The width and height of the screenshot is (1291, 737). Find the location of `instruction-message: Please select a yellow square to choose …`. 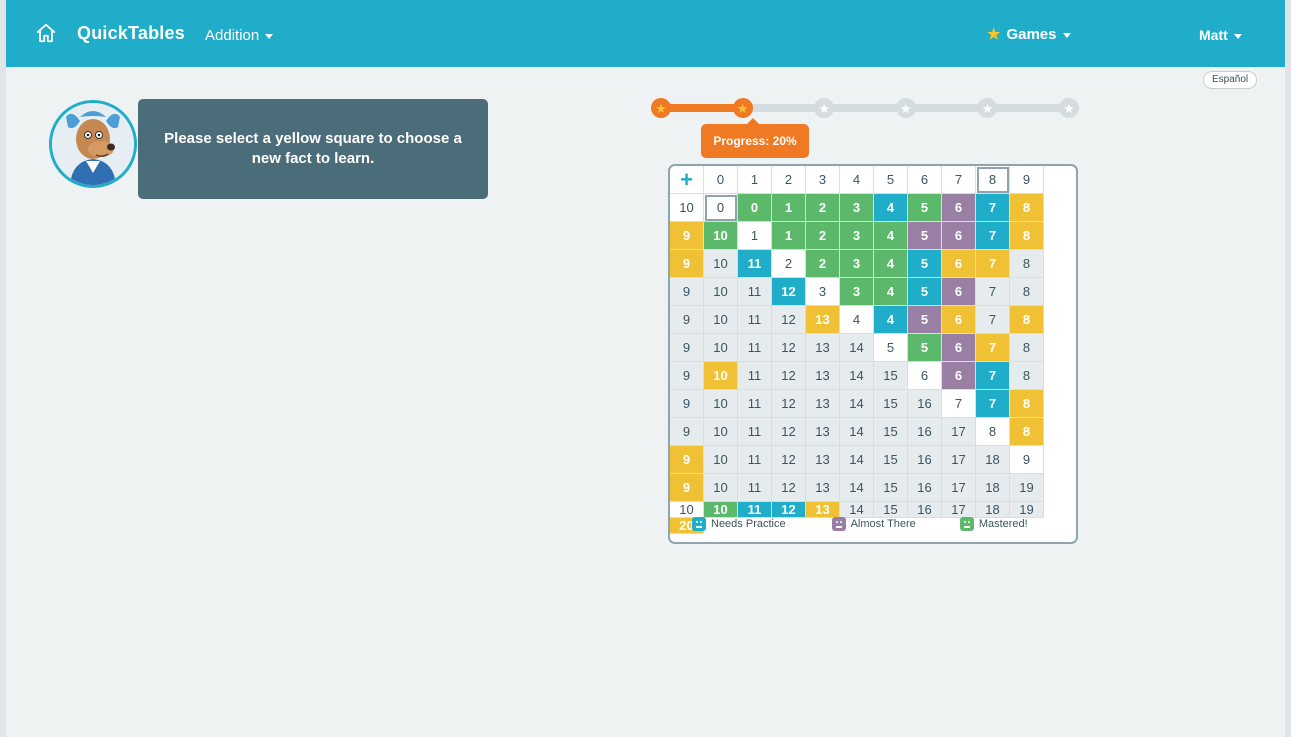

instruction-message: Please select a yellow square to choose … is located at coordinates (313, 149).